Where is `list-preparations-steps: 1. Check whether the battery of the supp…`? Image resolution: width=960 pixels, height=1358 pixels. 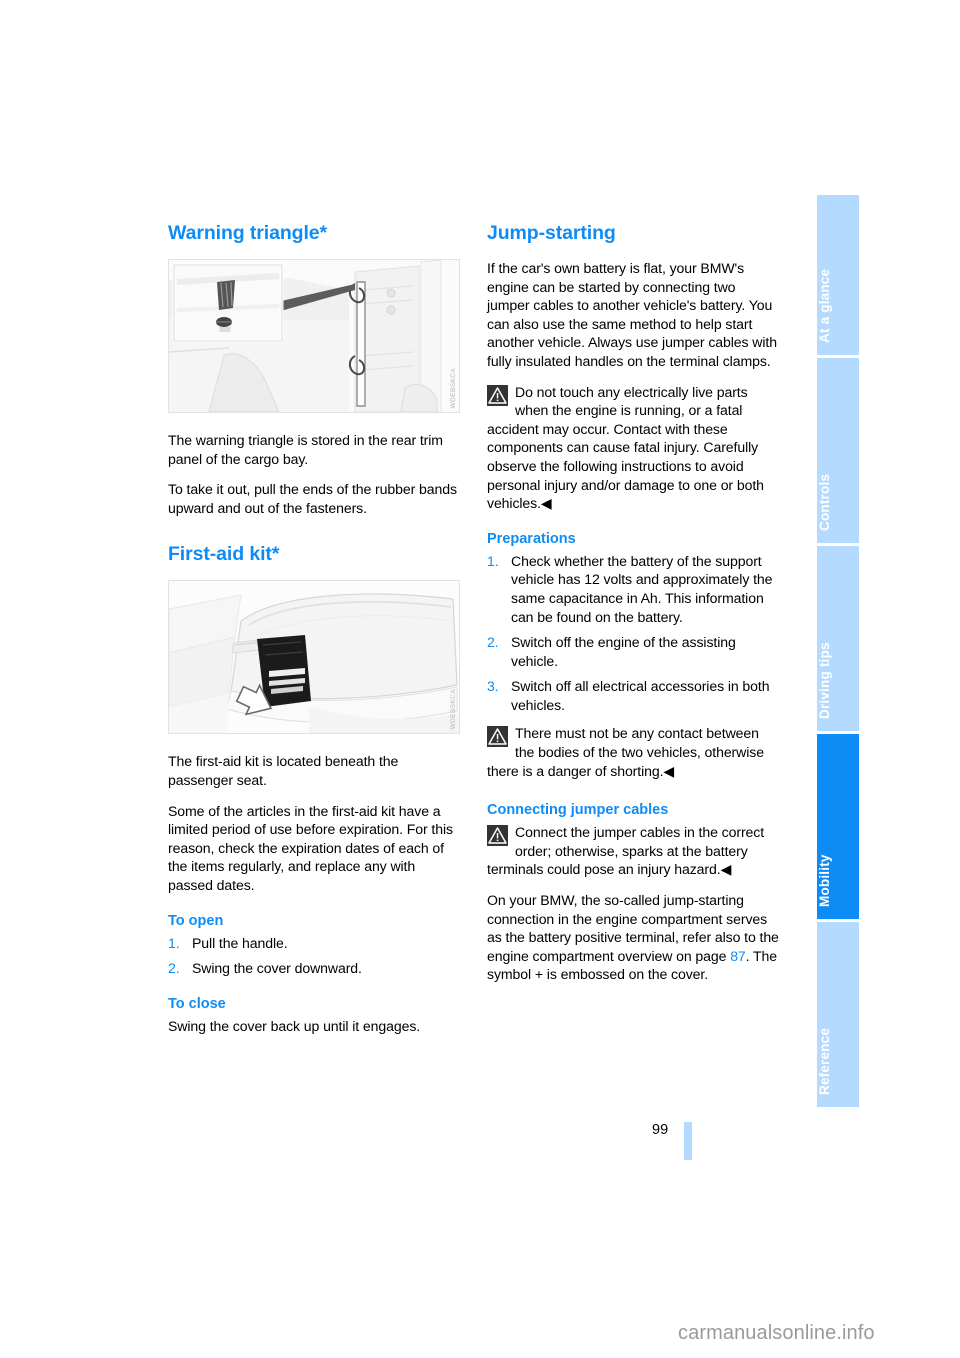
list-preparations-steps: 1. Check whether the battery of the supp… is located at coordinates (633, 633).